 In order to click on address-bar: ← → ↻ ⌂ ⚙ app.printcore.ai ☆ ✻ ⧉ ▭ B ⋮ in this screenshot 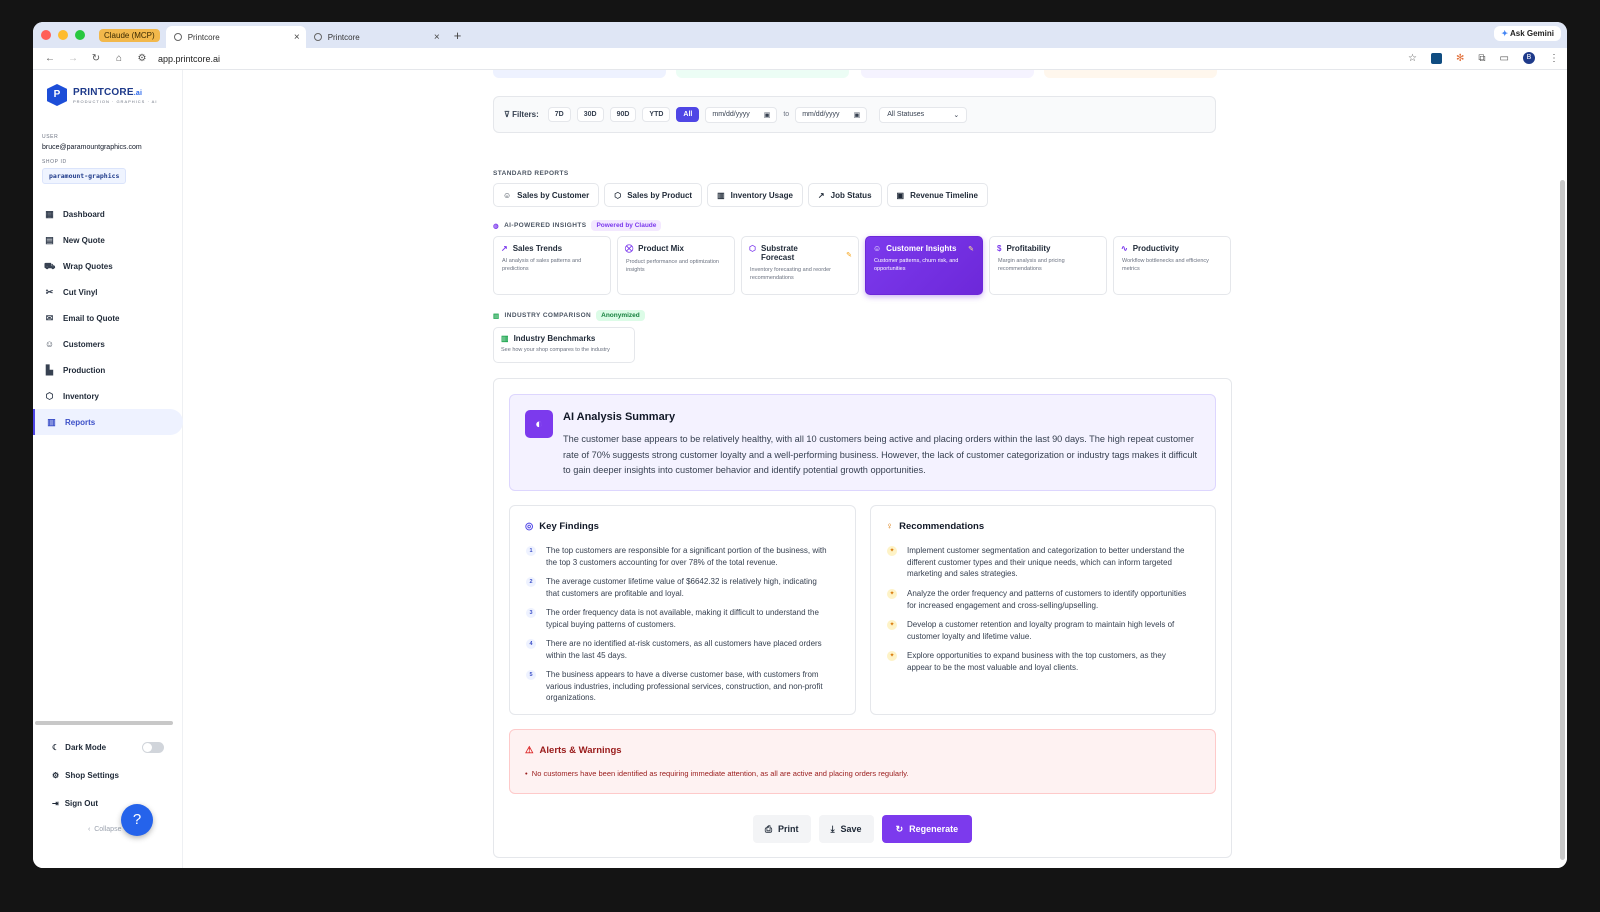, I will do `click(800, 59)`.